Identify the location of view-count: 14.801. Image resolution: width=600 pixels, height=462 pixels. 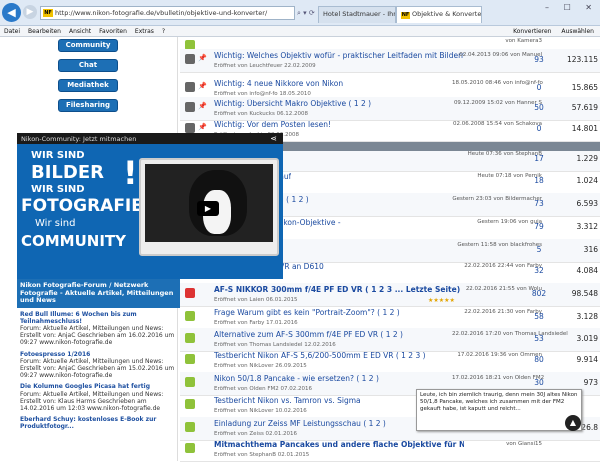
(584, 128).